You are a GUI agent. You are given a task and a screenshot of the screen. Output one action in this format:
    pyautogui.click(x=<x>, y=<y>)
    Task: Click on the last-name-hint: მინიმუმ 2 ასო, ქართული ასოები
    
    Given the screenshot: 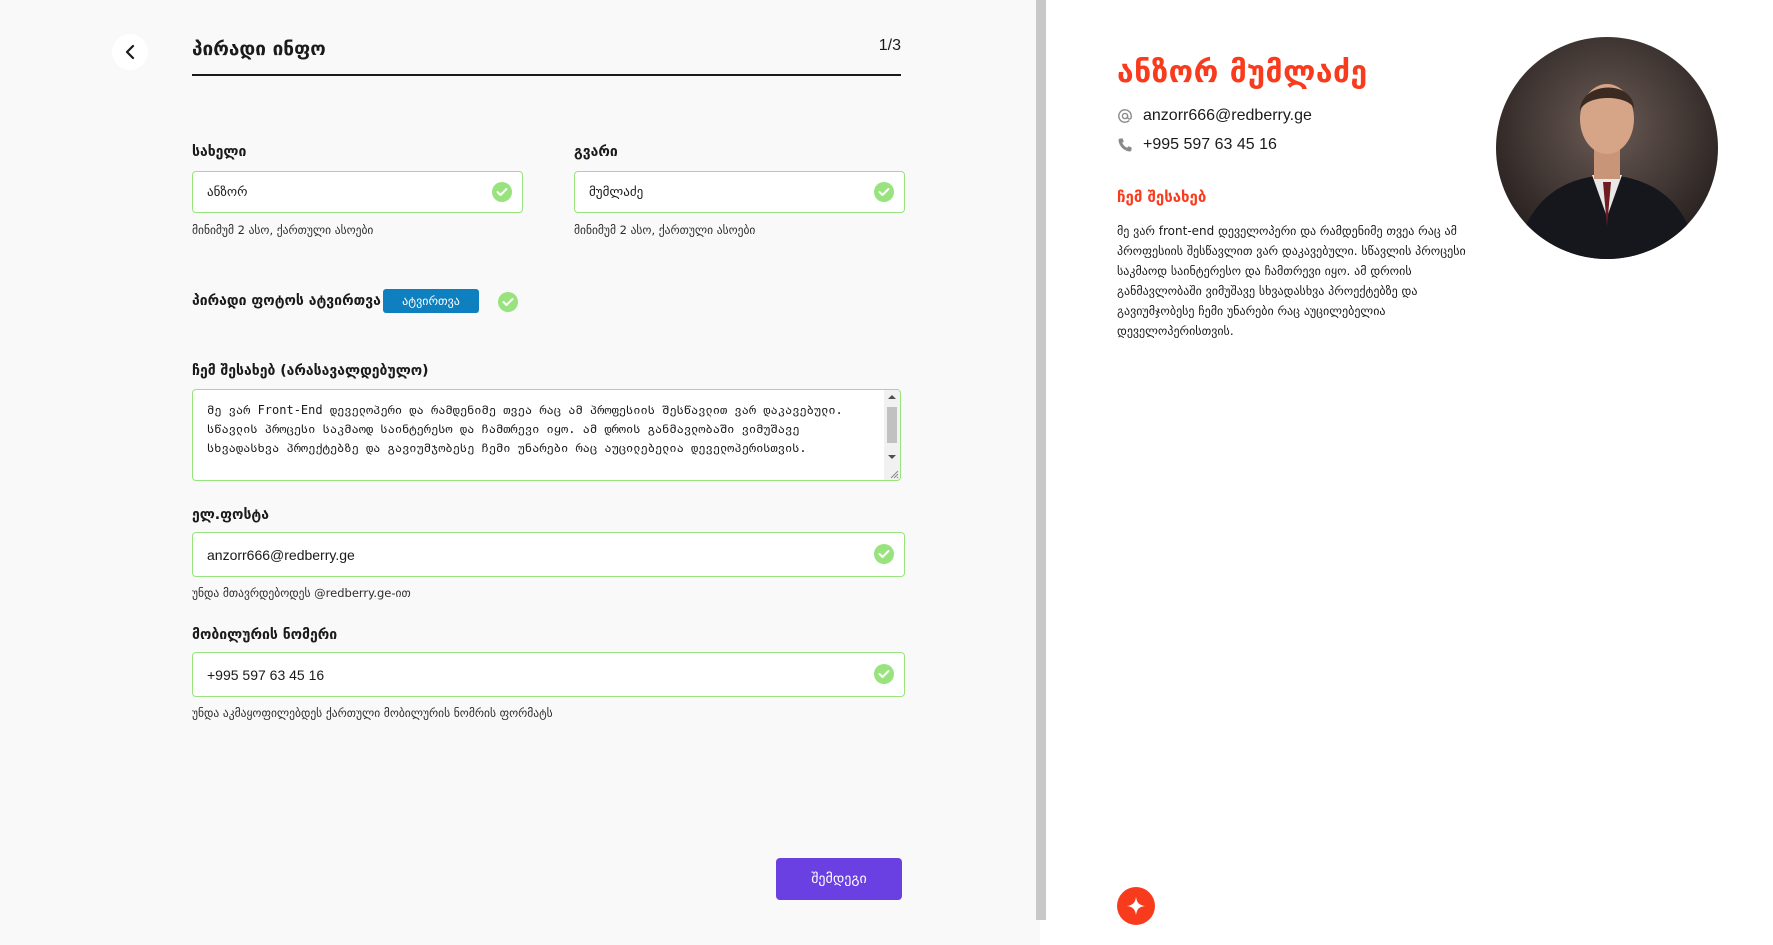 What is the action you would take?
    pyautogui.click(x=665, y=230)
    